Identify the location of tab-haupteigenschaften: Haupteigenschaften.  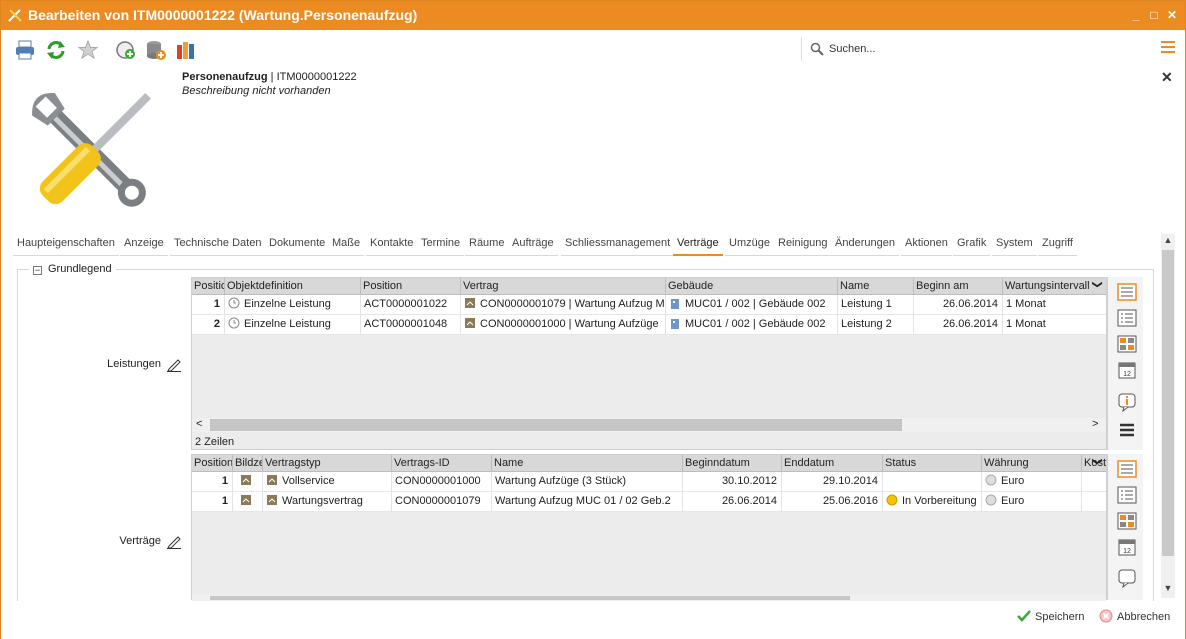
(66, 245).